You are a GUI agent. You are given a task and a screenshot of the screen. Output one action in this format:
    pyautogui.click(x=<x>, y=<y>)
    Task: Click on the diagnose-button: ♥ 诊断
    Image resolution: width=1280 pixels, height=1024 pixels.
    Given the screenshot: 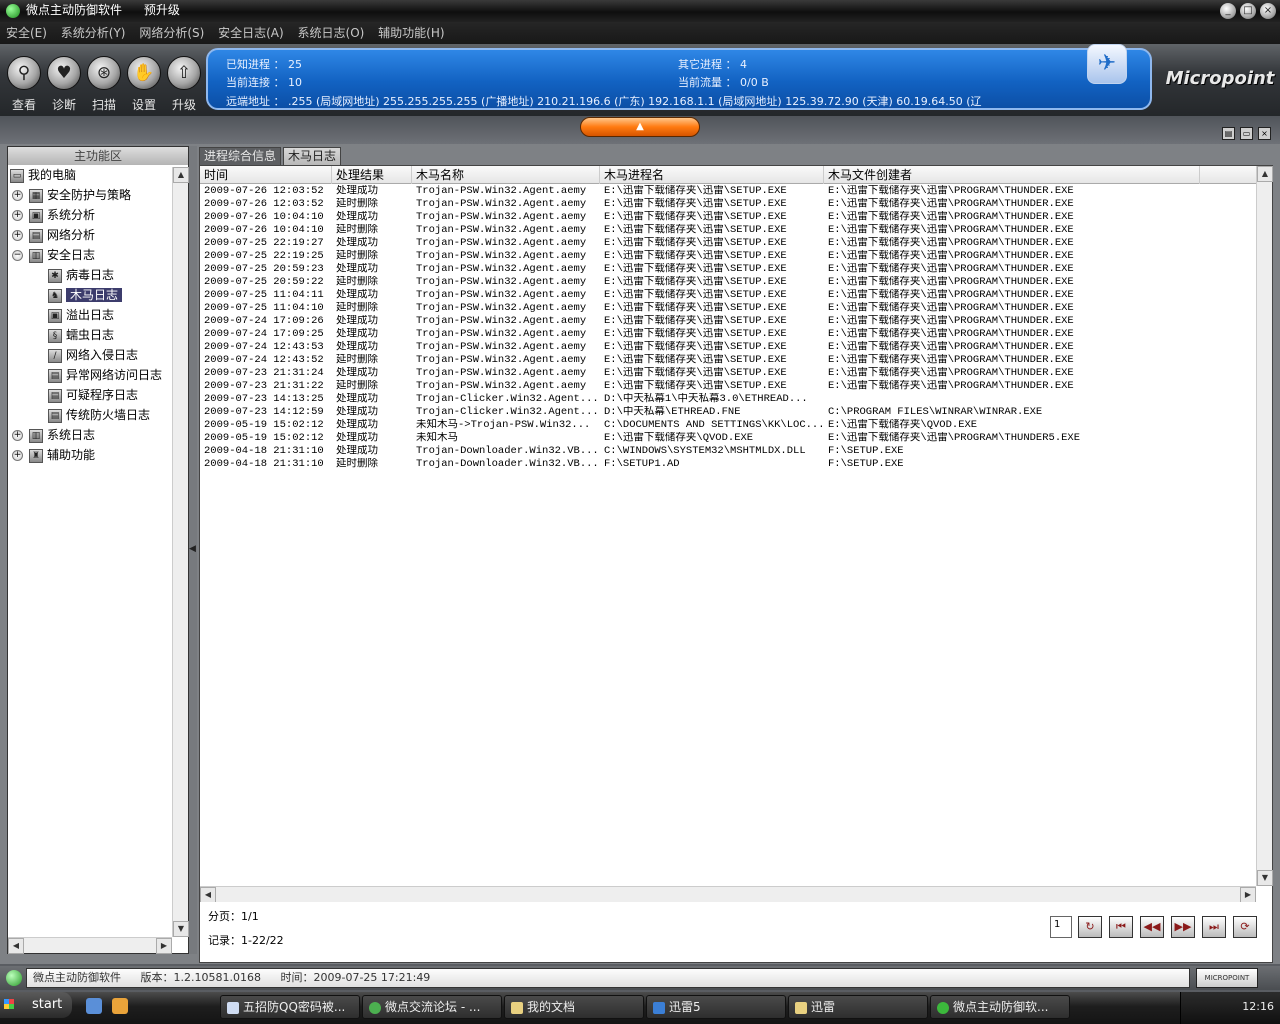 What is the action you would take?
    pyautogui.click(x=64, y=79)
    